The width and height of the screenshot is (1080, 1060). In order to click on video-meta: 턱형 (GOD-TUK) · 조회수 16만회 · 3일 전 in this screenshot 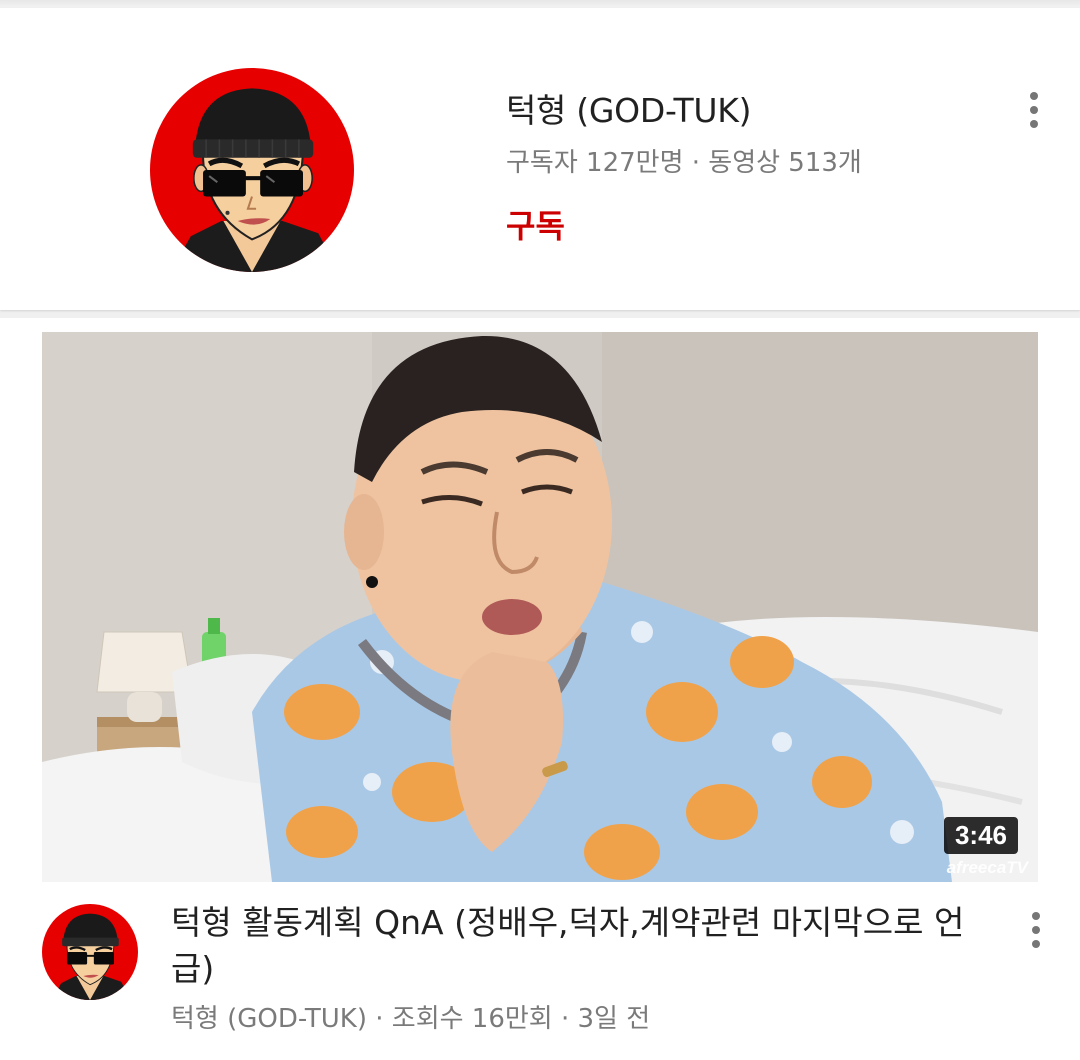, I will do `click(411, 1019)`.